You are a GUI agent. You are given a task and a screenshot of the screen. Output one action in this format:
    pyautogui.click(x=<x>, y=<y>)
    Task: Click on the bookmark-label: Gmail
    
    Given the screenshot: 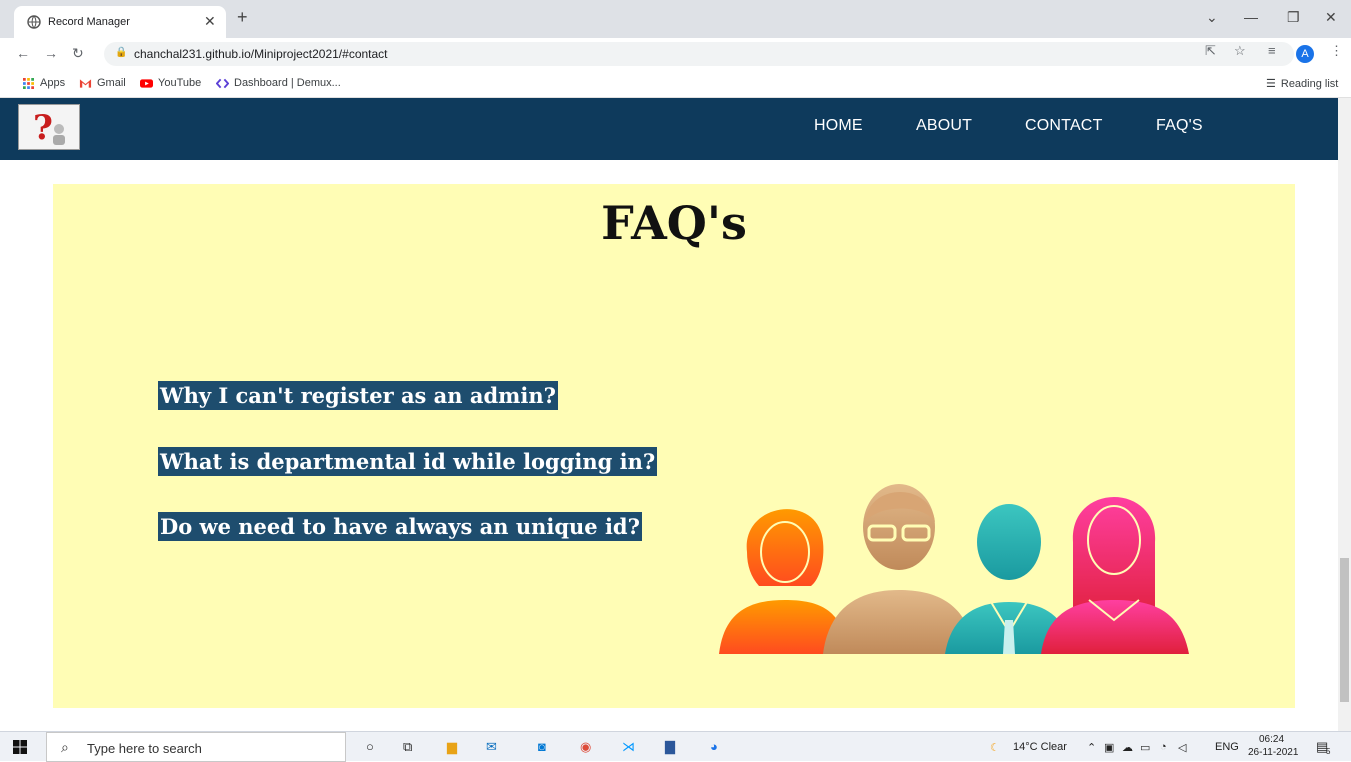 What is the action you would take?
    pyautogui.click(x=111, y=83)
    